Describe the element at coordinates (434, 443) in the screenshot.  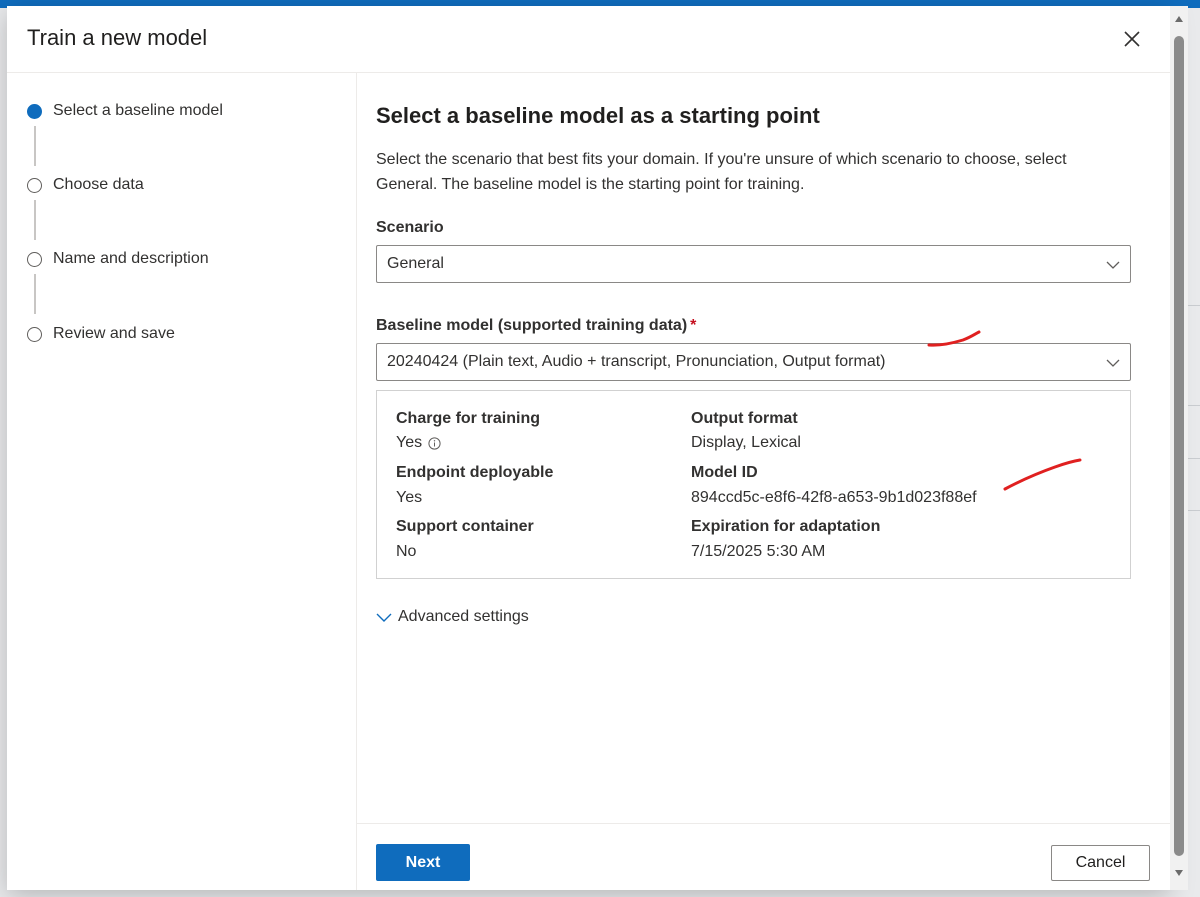
I see `info-icon` at that location.